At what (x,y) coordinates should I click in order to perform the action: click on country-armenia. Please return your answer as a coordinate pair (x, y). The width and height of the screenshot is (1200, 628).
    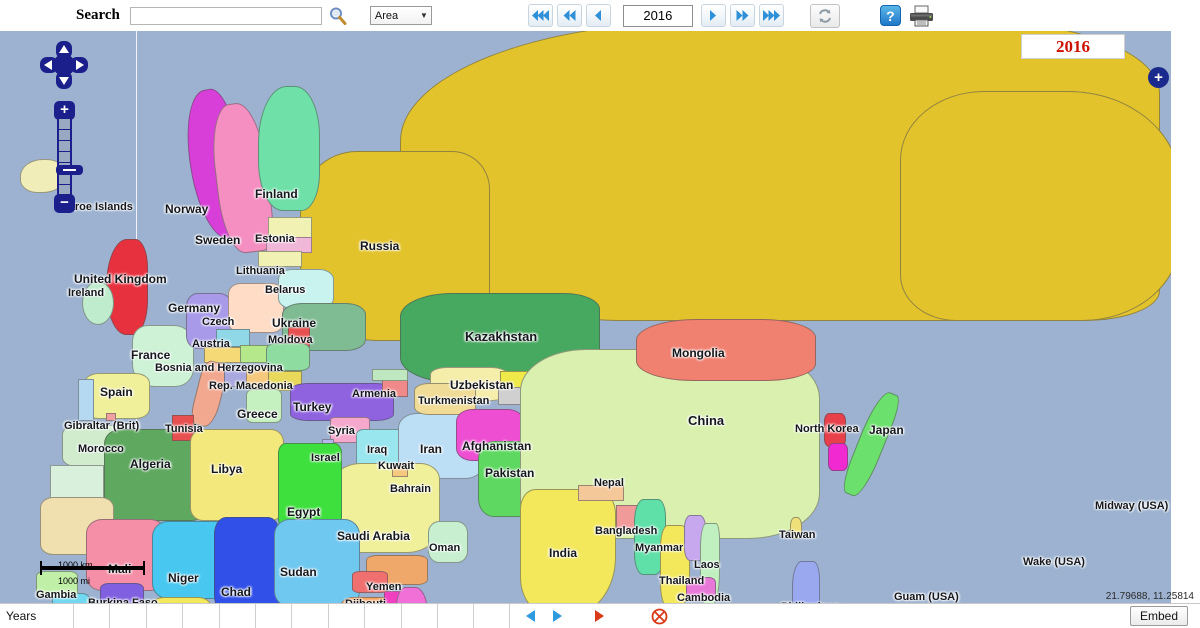
    Looking at the image, I should click on (395, 388).